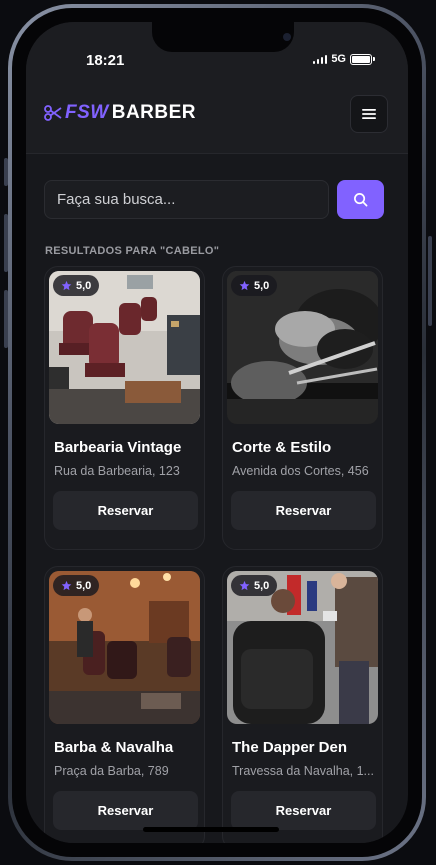 Image resolution: width=436 pixels, height=865 pixels. What do you see at coordinates (118, 447) in the screenshot?
I see `barbershop-name: Barbearia Vintage` at bounding box center [118, 447].